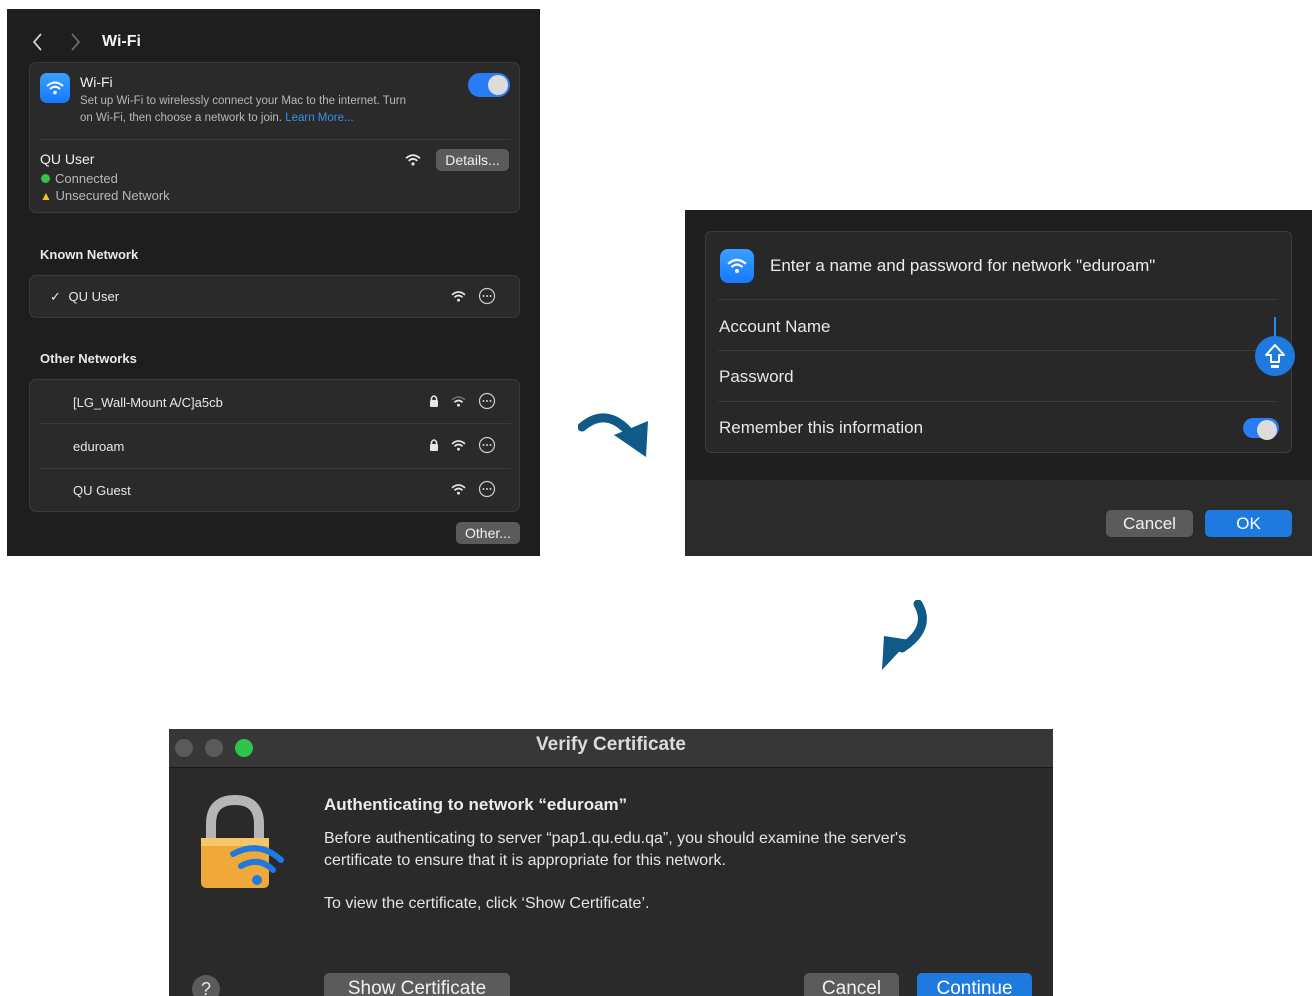 The image size is (1316, 996). Describe the element at coordinates (38, 42) in the screenshot. I see `back-chevron-icon` at that location.